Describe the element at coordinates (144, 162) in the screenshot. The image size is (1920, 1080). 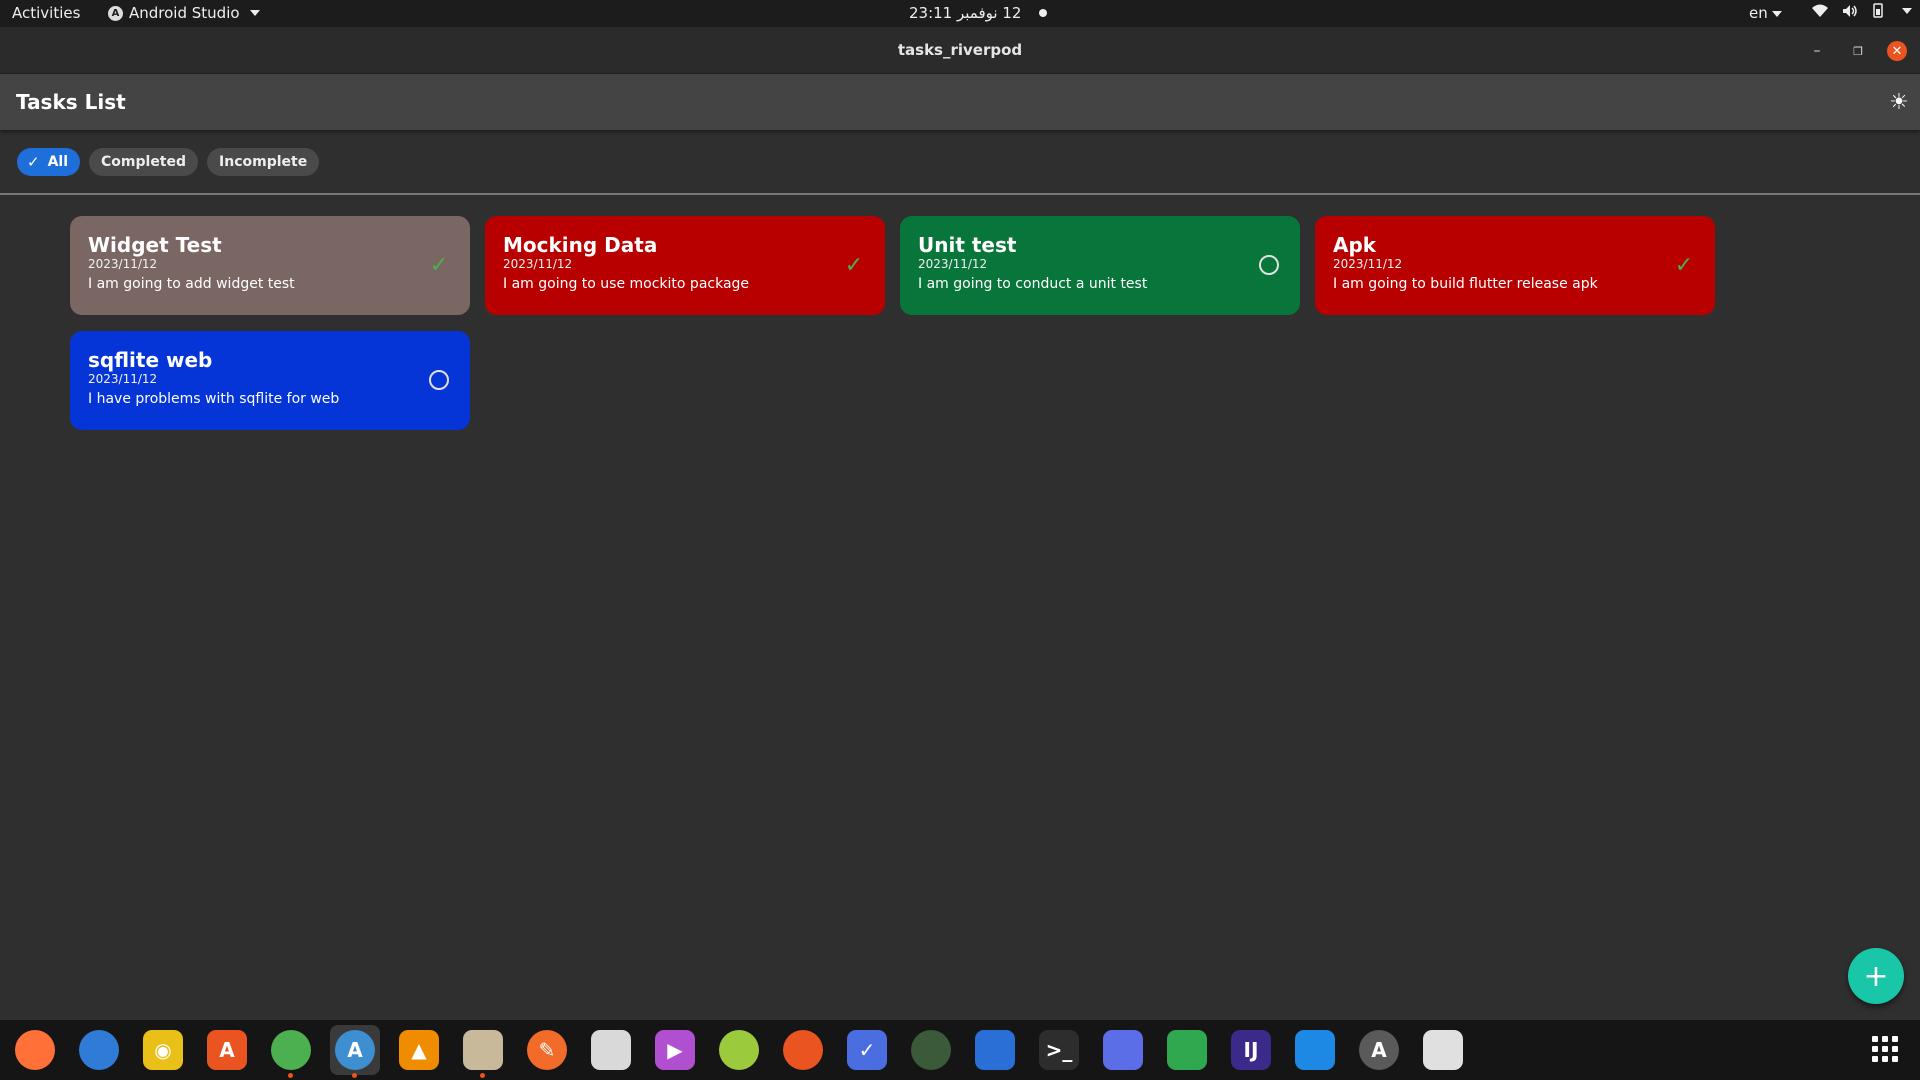
I see `filter-chip-completed: Completed` at that location.